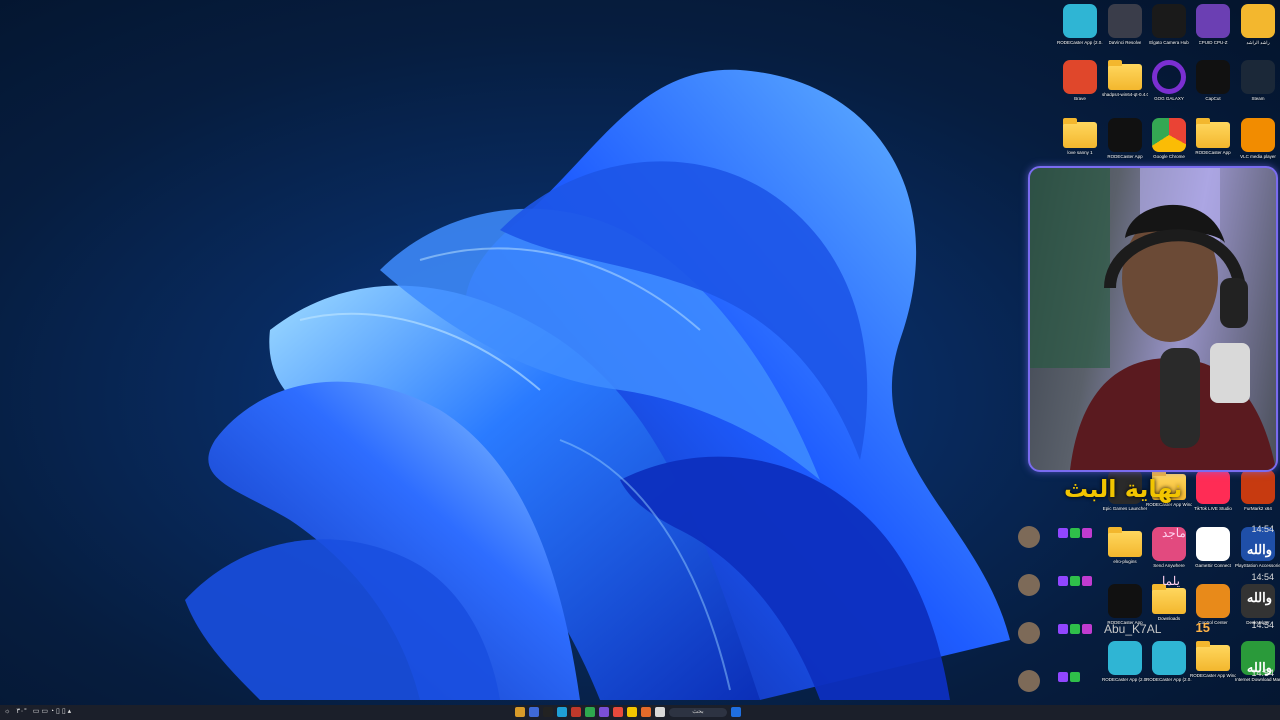 The image size is (1280, 720). Describe the element at coordinates (1146, 684) in the screenshot. I see `chat-message: 14:54 والله` at that location.